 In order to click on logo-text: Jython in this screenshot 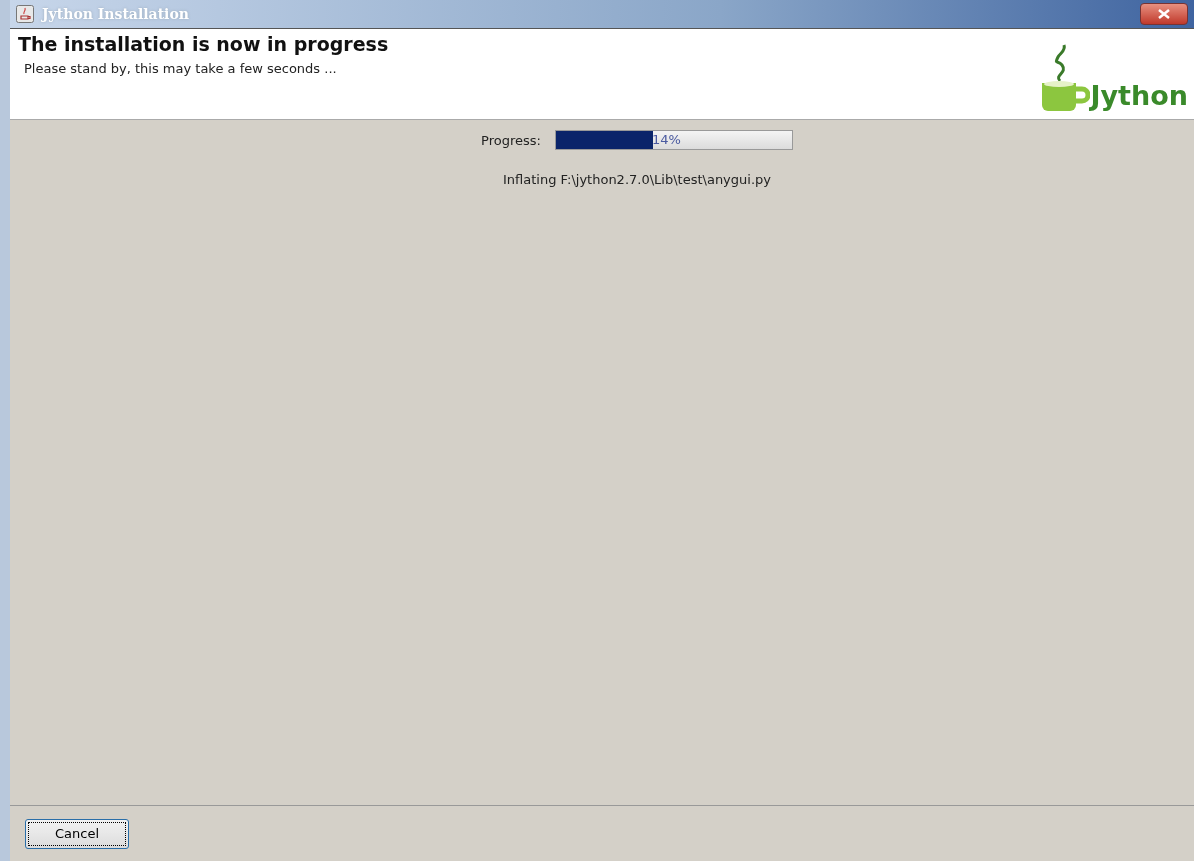, I will do `click(1139, 95)`.